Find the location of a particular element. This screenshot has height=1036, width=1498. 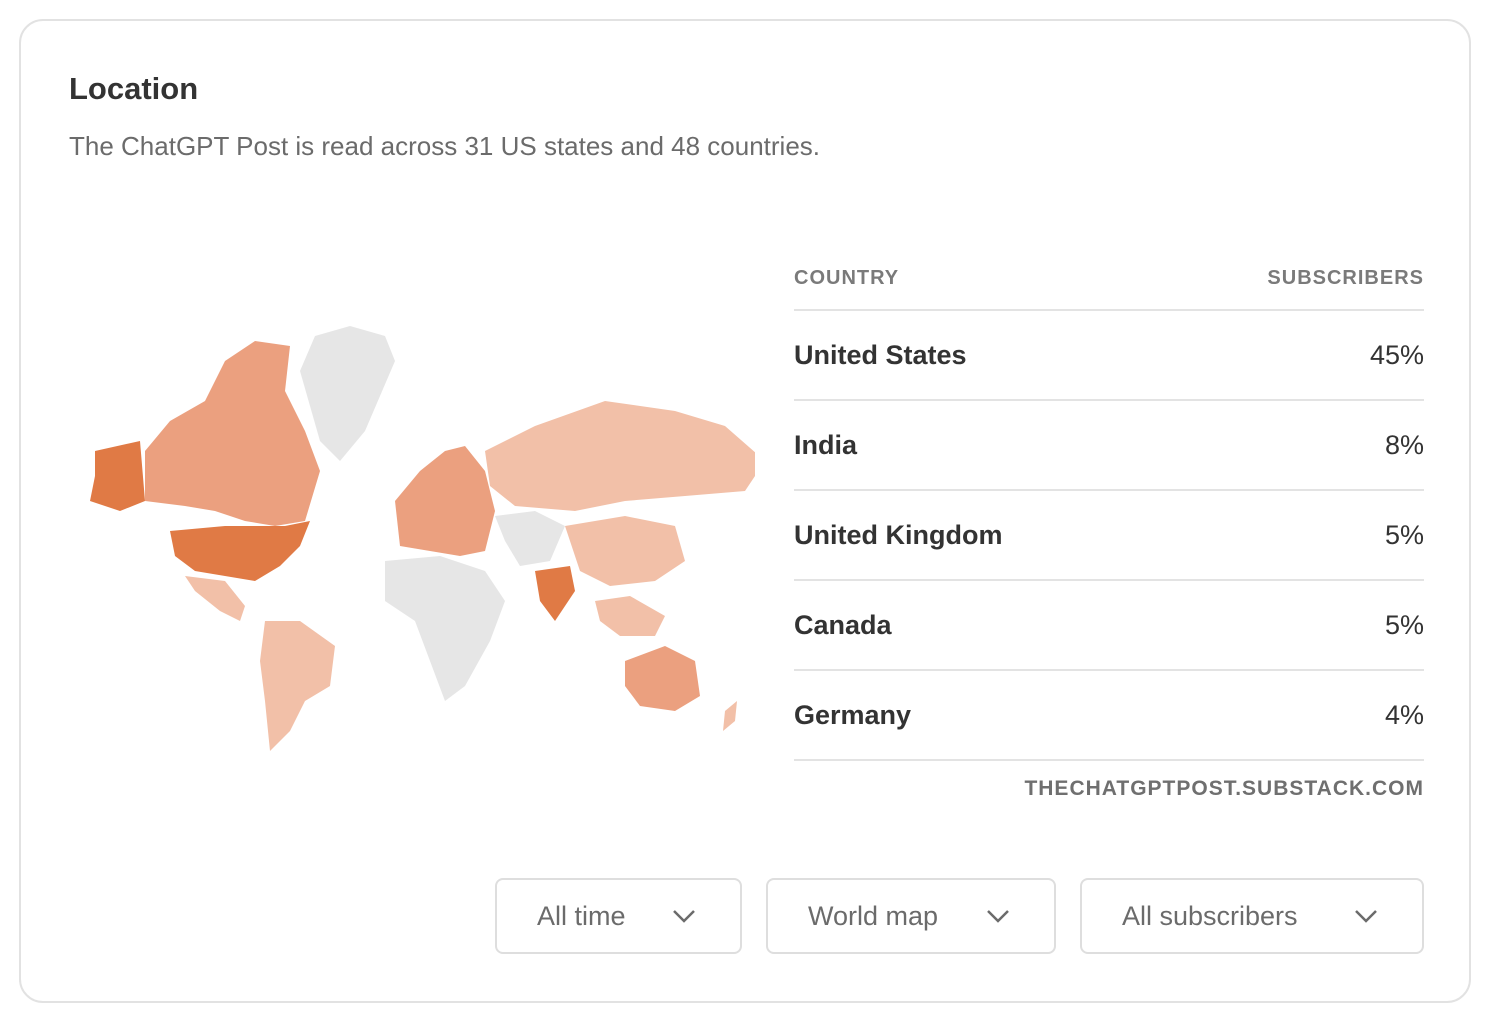

map-europe is located at coordinates (445, 501).